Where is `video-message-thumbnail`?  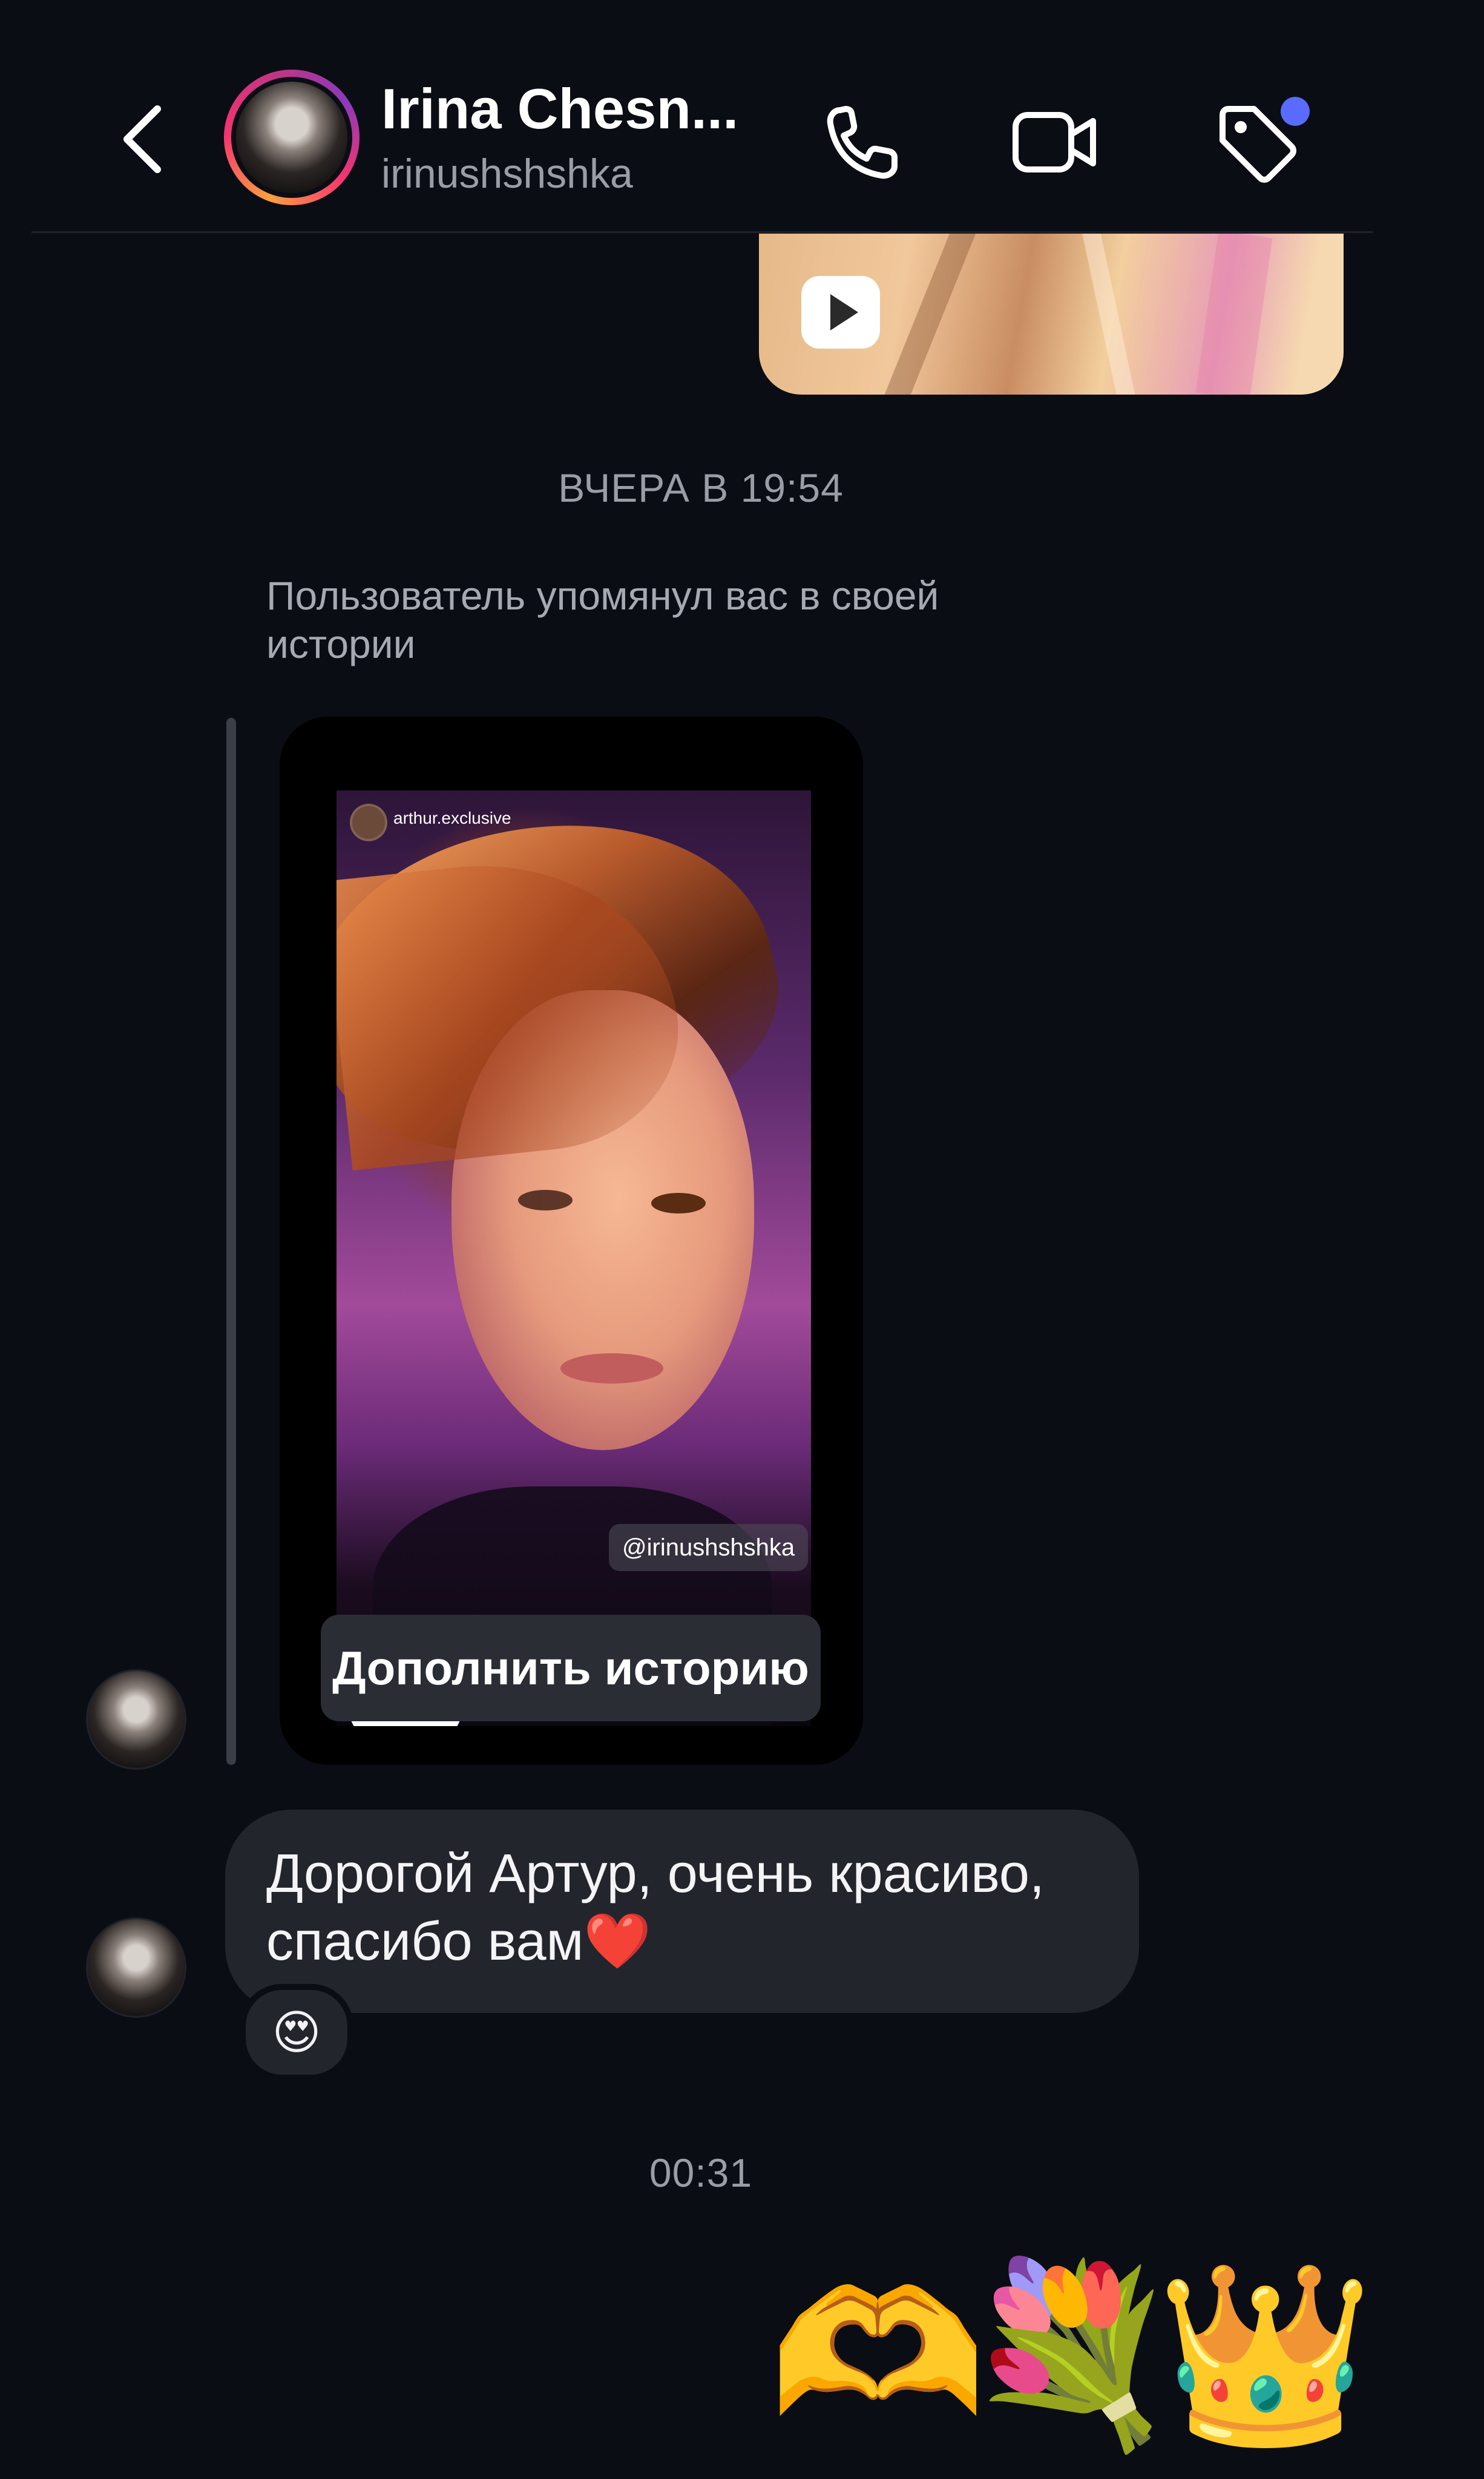
video-message-thumbnail is located at coordinates (1051, 314).